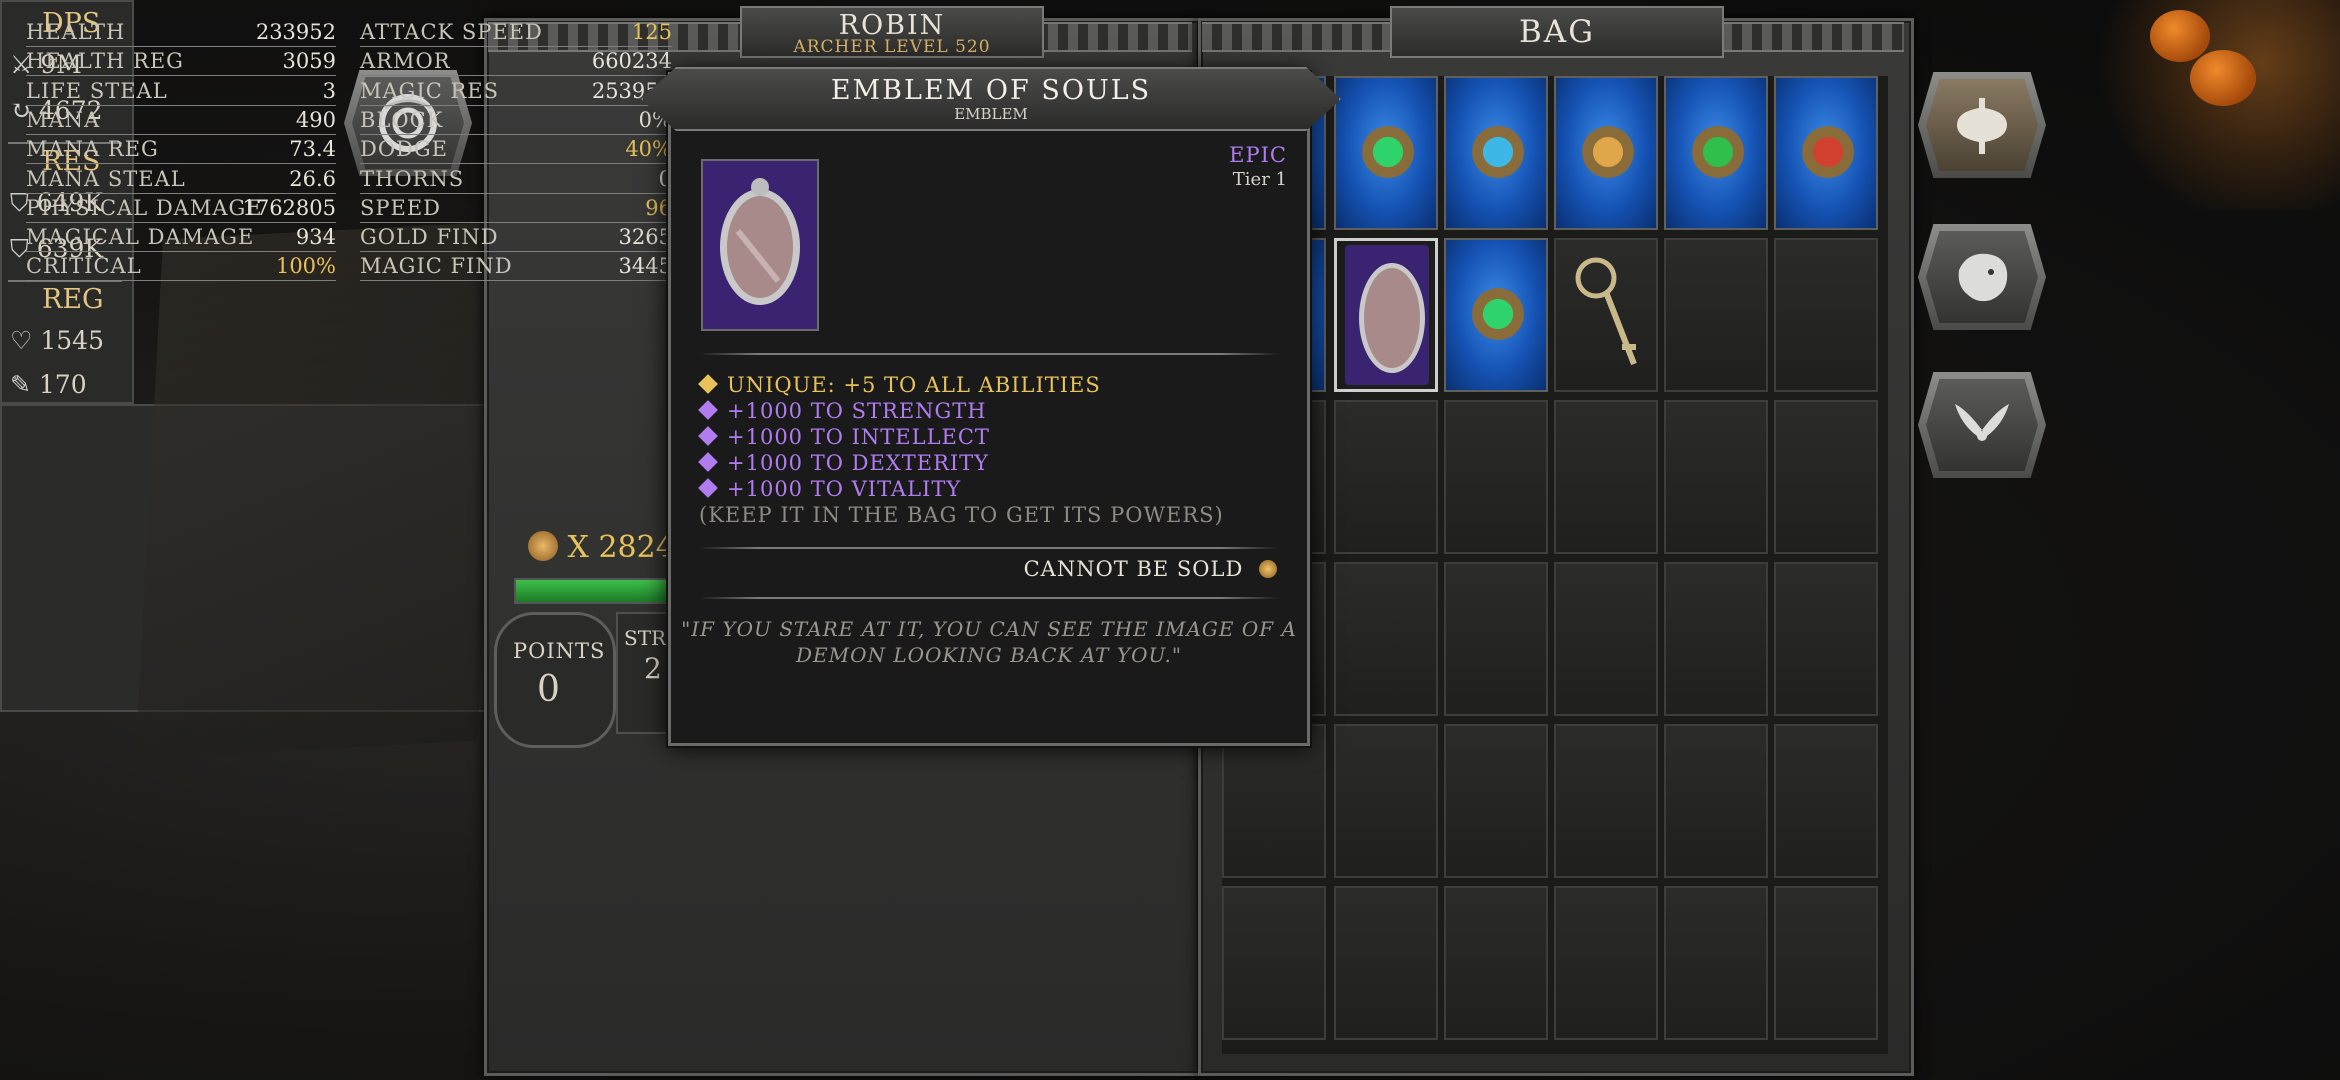 The width and height of the screenshot is (2340, 1080). Describe the element at coordinates (543, 546) in the screenshot. I see `skull-coin-icon` at that location.